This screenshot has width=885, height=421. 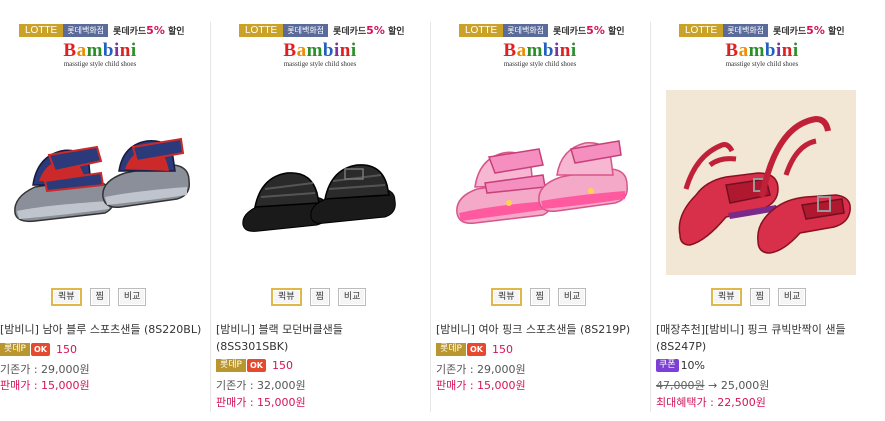 What do you see at coordinates (667, 365) in the screenshot?
I see `coupon-badge: 쿠폰` at bounding box center [667, 365].